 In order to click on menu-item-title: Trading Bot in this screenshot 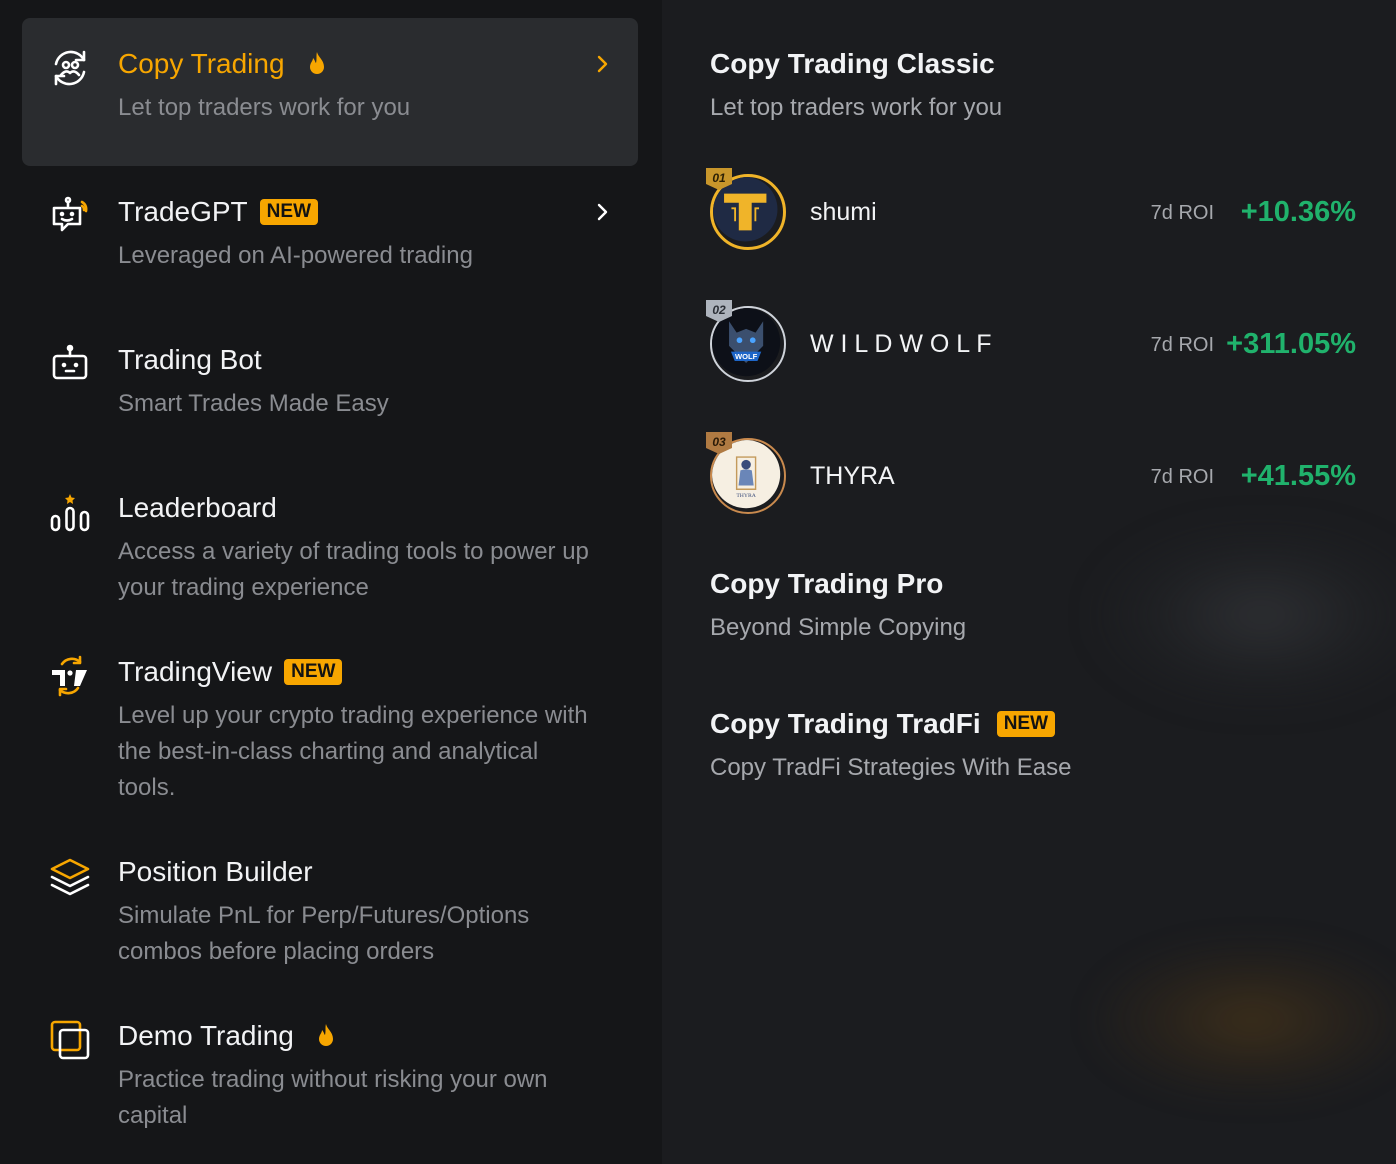, I will do `click(190, 359)`.